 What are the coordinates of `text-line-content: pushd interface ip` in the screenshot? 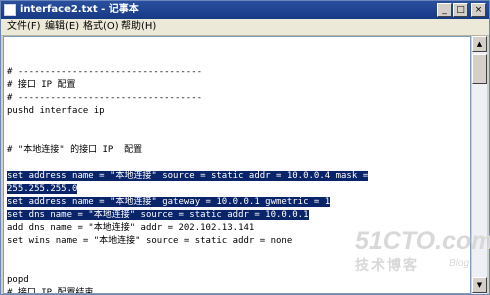 It's located at (56, 111).